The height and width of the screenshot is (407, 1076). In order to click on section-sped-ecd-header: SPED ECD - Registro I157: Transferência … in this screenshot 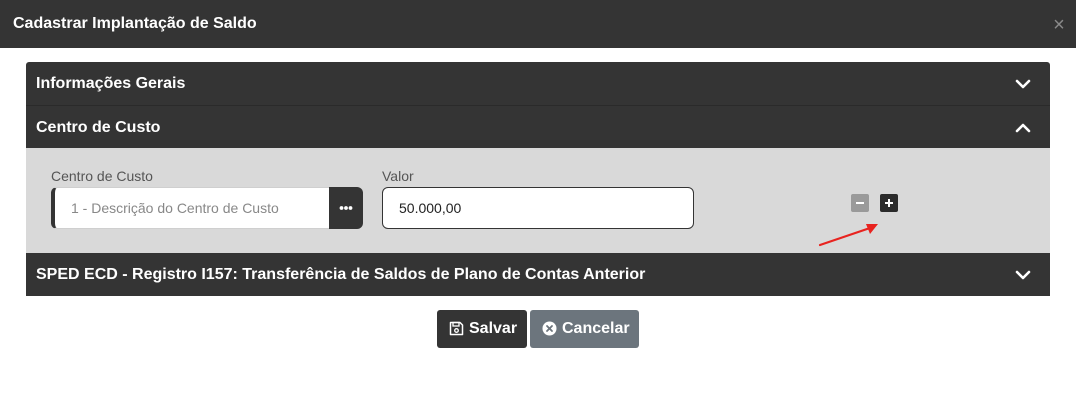, I will do `click(538, 274)`.